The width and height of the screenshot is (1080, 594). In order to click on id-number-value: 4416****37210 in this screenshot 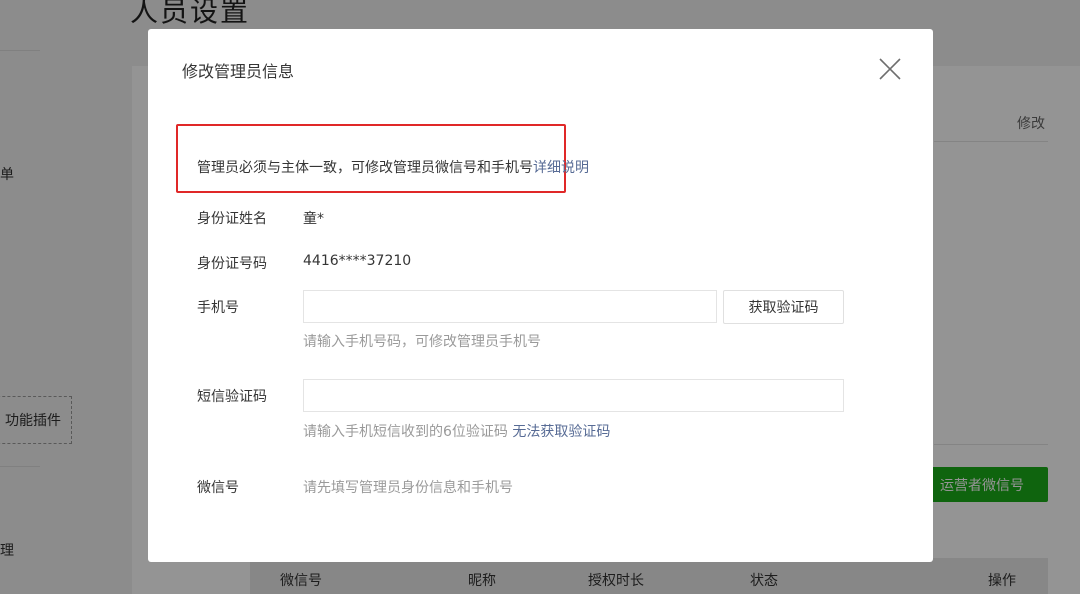, I will do `click(357, 261)`.